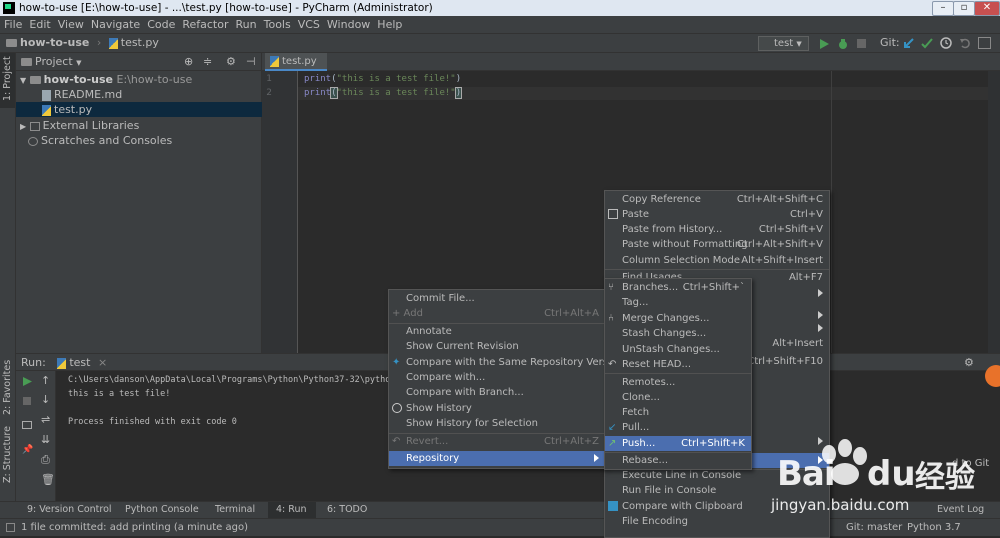 This screenshot has height=538, width=1000. Describe the element at coordinates (994, 212) in the screenshot. I see `editor-scrollbar` at that location.